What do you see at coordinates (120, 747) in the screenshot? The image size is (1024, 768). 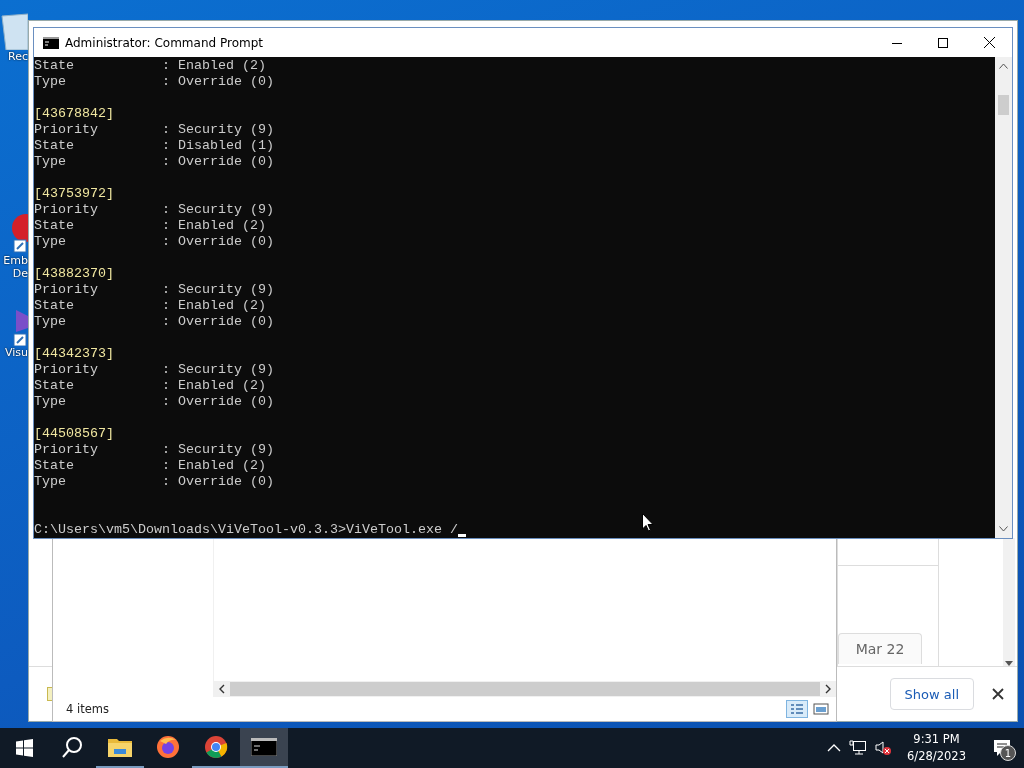 I see `folder-icon` at bounding box center [120, 747].